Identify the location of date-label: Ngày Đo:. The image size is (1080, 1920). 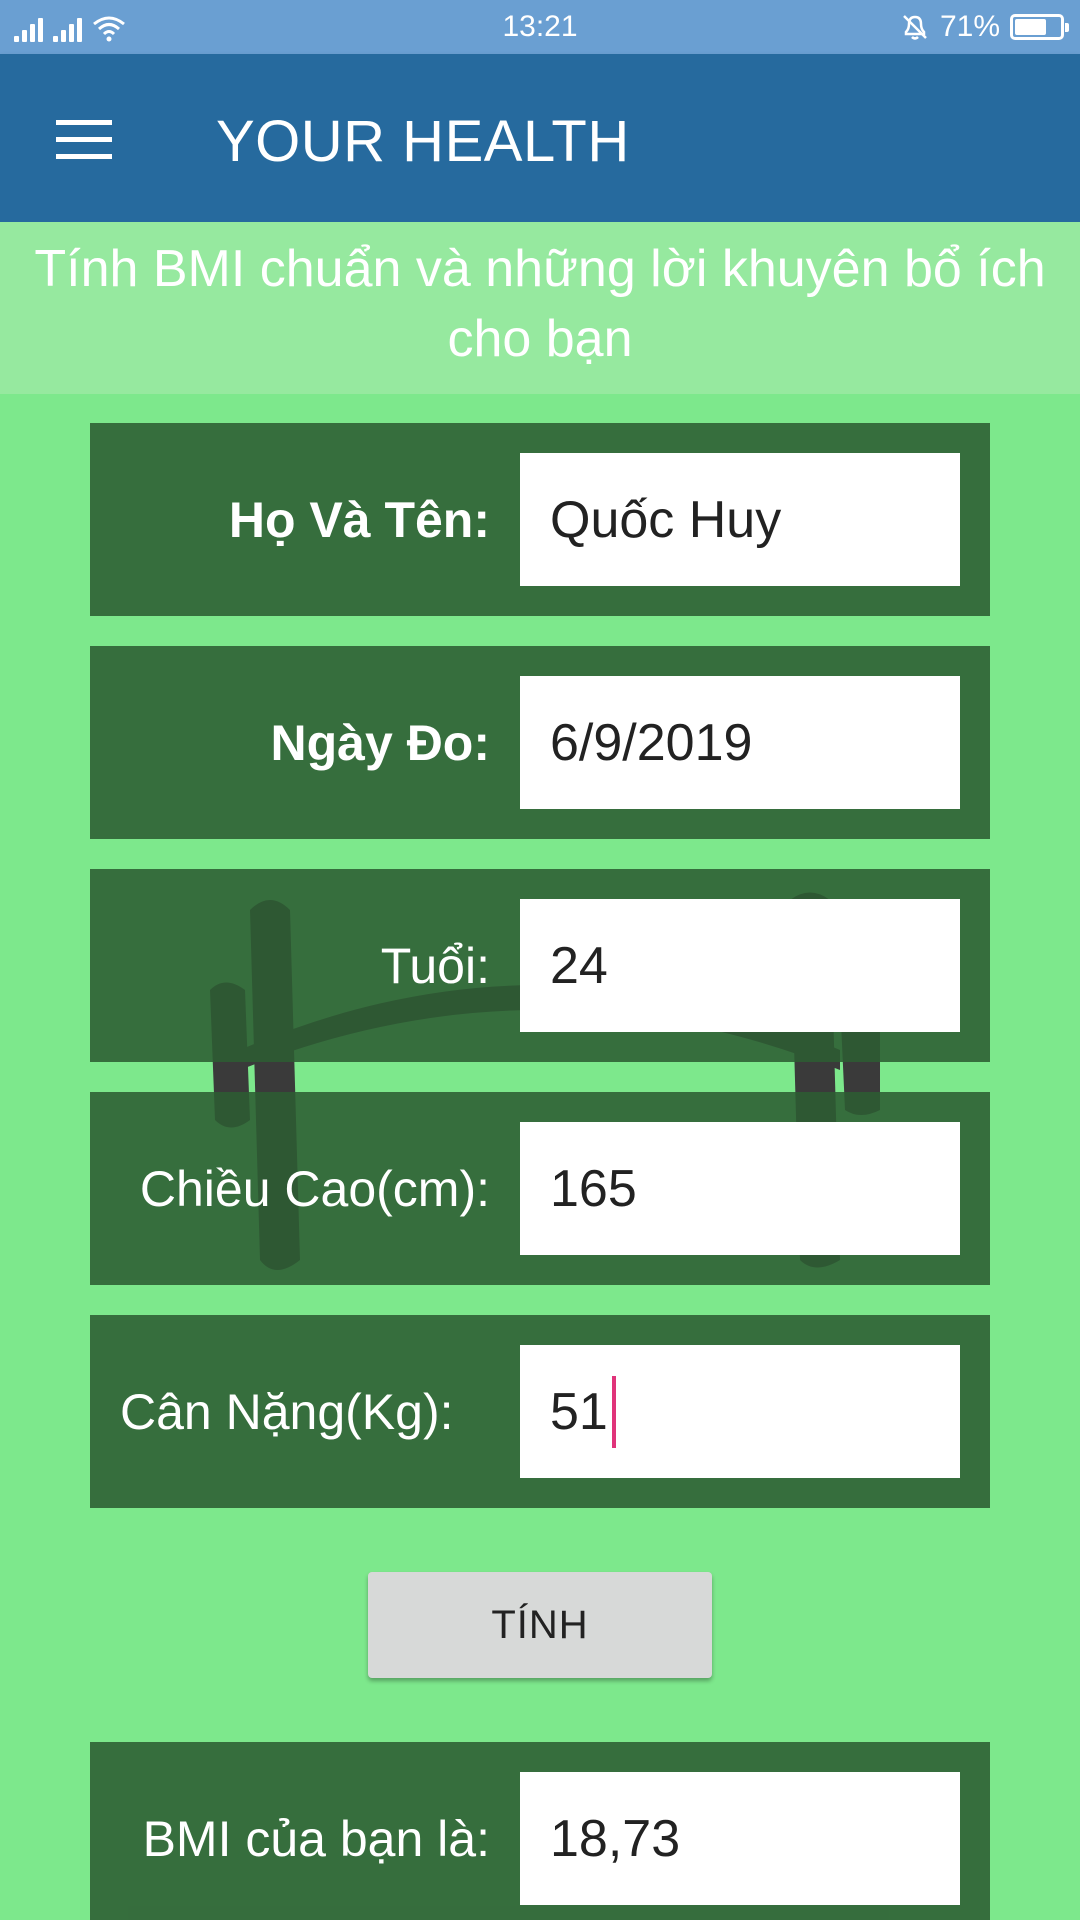
(380, 742).